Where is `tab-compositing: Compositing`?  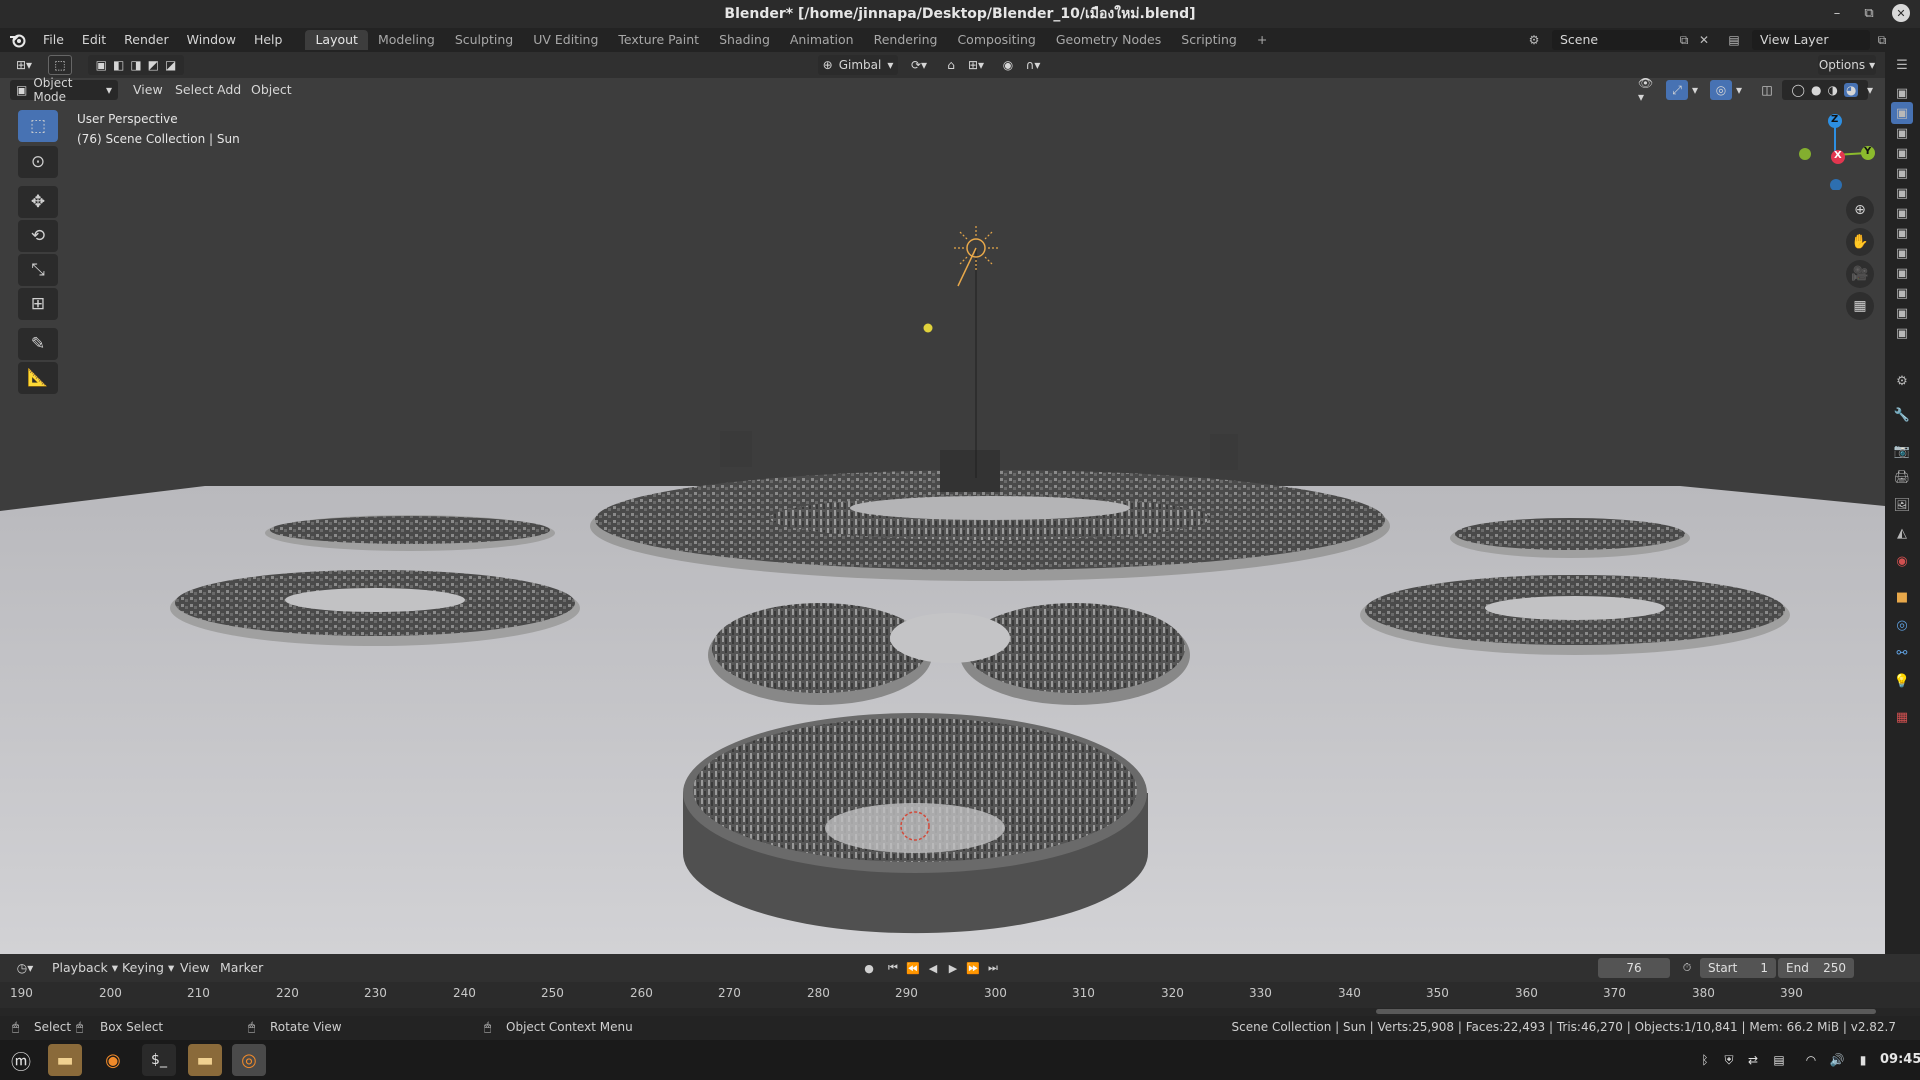 tab-compositing: Compositing is located at coordinates (996, 40).